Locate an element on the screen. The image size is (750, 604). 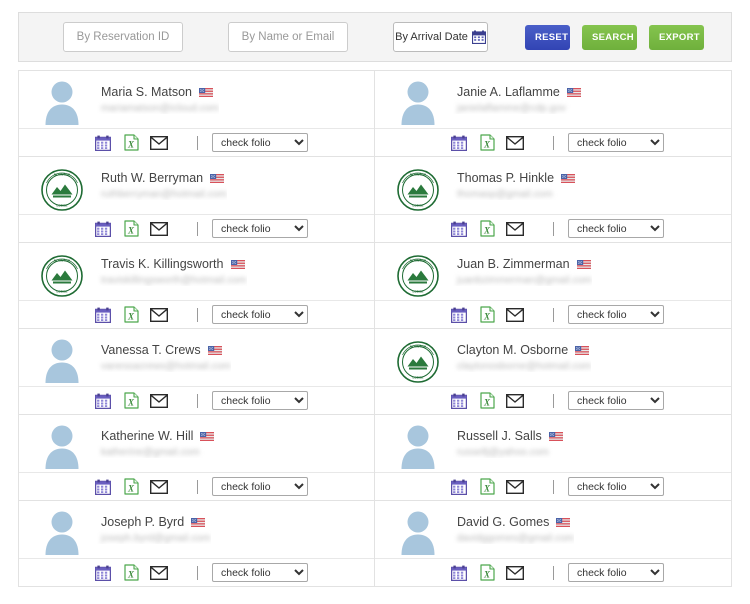
guest-name: David G. Gomes is located at coordinates (503, 522).